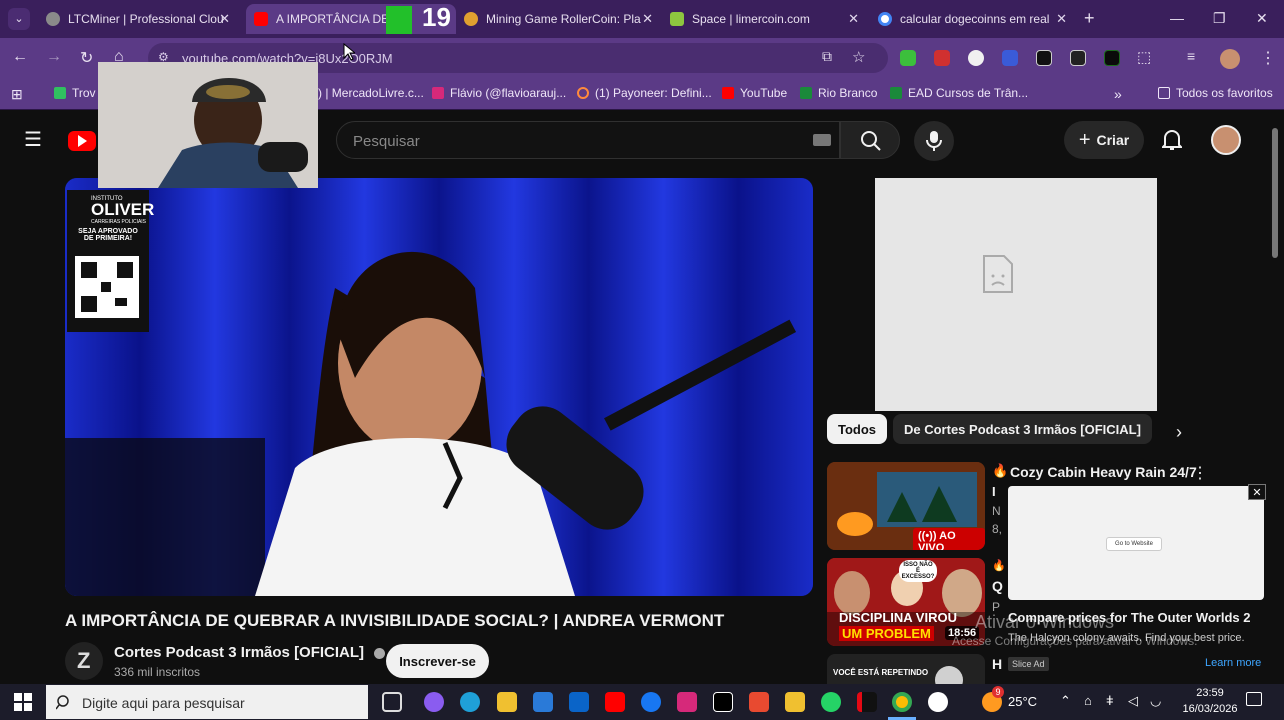 Image resolution: width=1284 pixels, height=720 pixels. What do you see at coordinates (886, 633) in the screenshot?
I see `thumbnail-text: UM PROBLEM` at bounding box center [886, 633].